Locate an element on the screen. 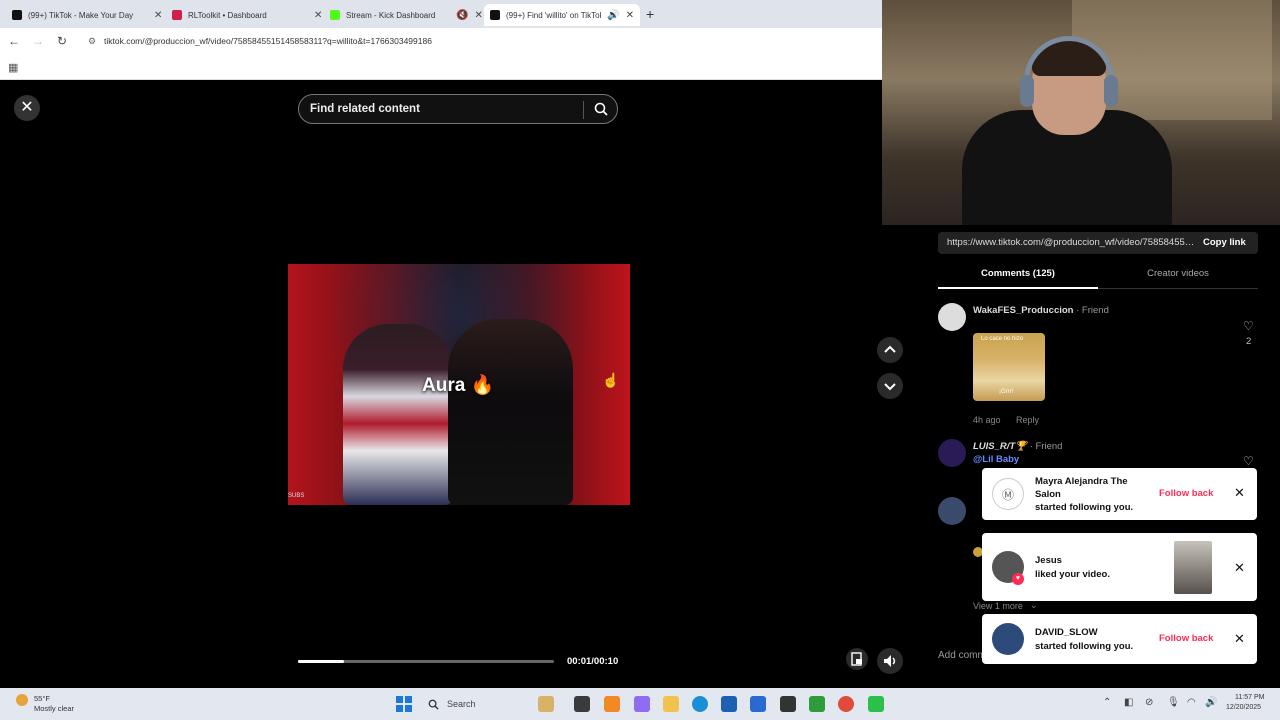 The width and height of the screenshot is (1280, 720). heart-badge-icon: ♥ is located at coordinates (1018, 579).